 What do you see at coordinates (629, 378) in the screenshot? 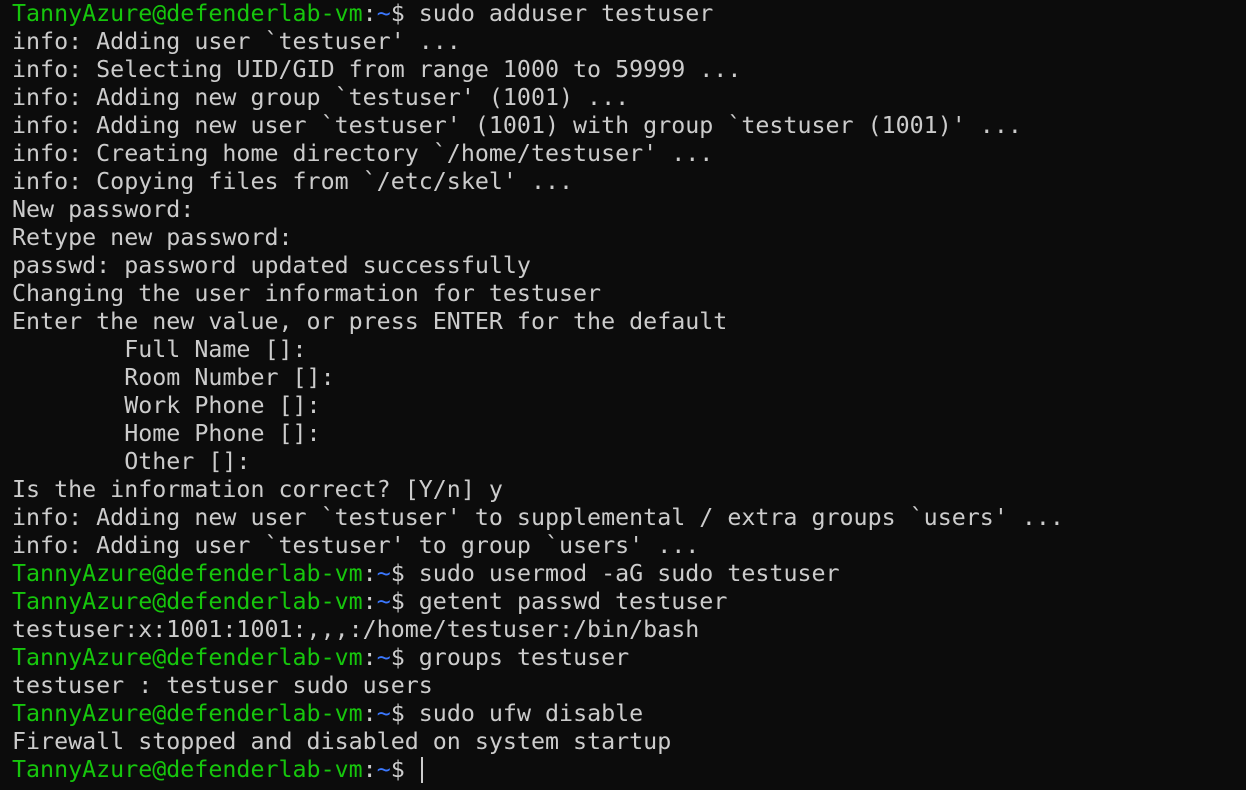
I see `output-line: Room Number []:` at bounding box center [629, 378].